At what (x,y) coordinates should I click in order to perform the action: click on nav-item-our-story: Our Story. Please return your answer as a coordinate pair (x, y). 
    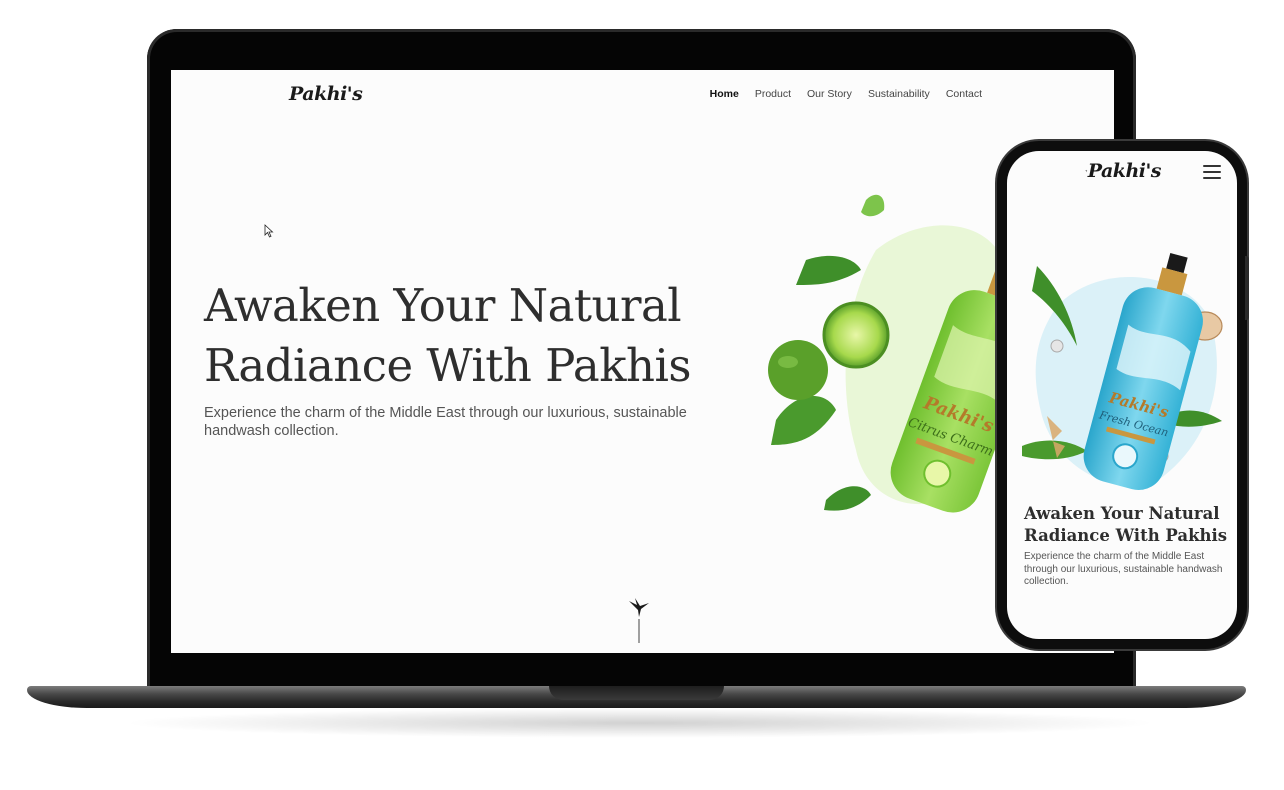
    Looking at the image, I should click on (829, 94).